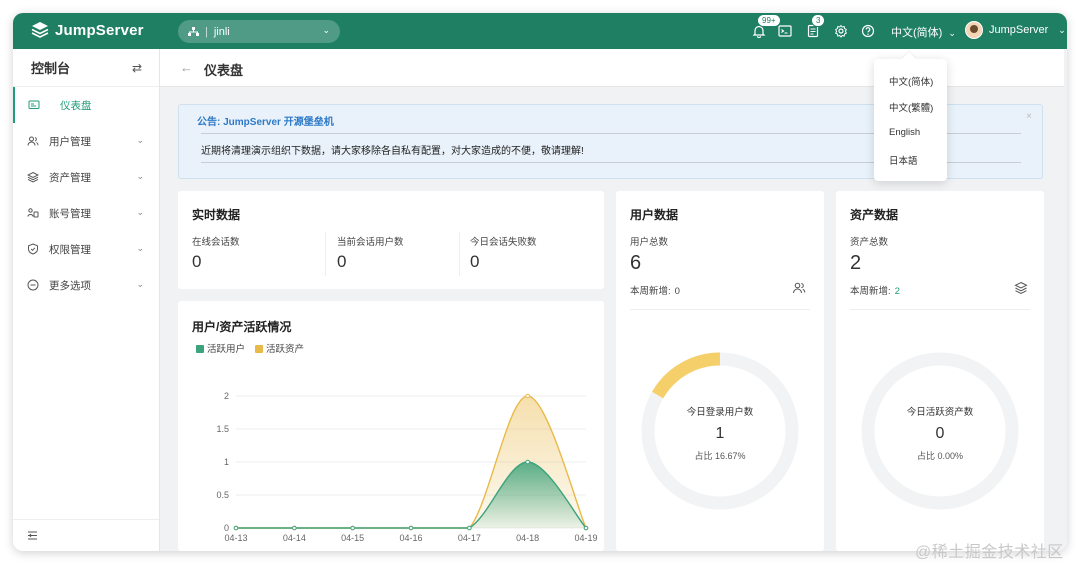 This screenshot has height=564, width=1080. Describe the element at coordinates (904, 132) in the screenshot. I see `language-option-english: English` at that location.